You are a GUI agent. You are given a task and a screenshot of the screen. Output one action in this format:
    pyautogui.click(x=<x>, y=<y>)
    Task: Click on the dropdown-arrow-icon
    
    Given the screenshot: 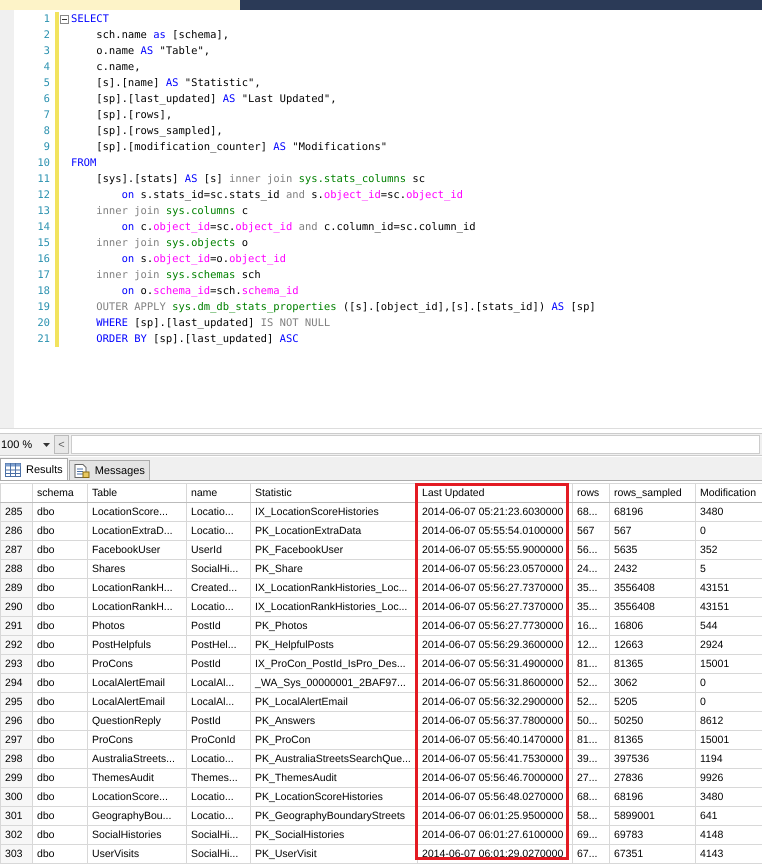 What is the action you would take?
    pyautogui.click(x=46, y=444)
    